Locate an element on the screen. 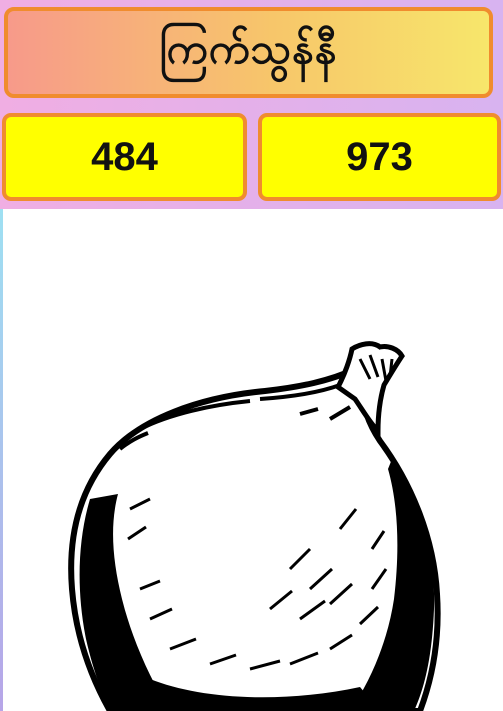 This screenshot has height=711, width=503. score-right-value: 973 is located at coordinates (379, 156).